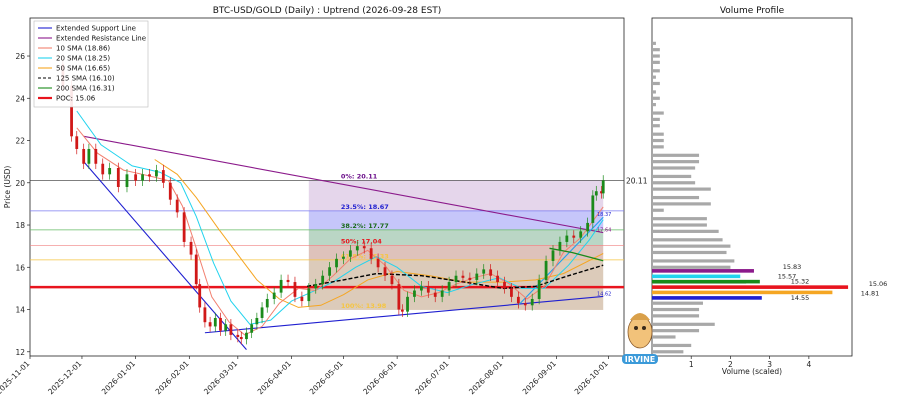 The image size is (900, 404). What do you see at coordinates (20, 225) in the screenshot?
I see `y-tick-label: 18` at bounding box center [20, 225].